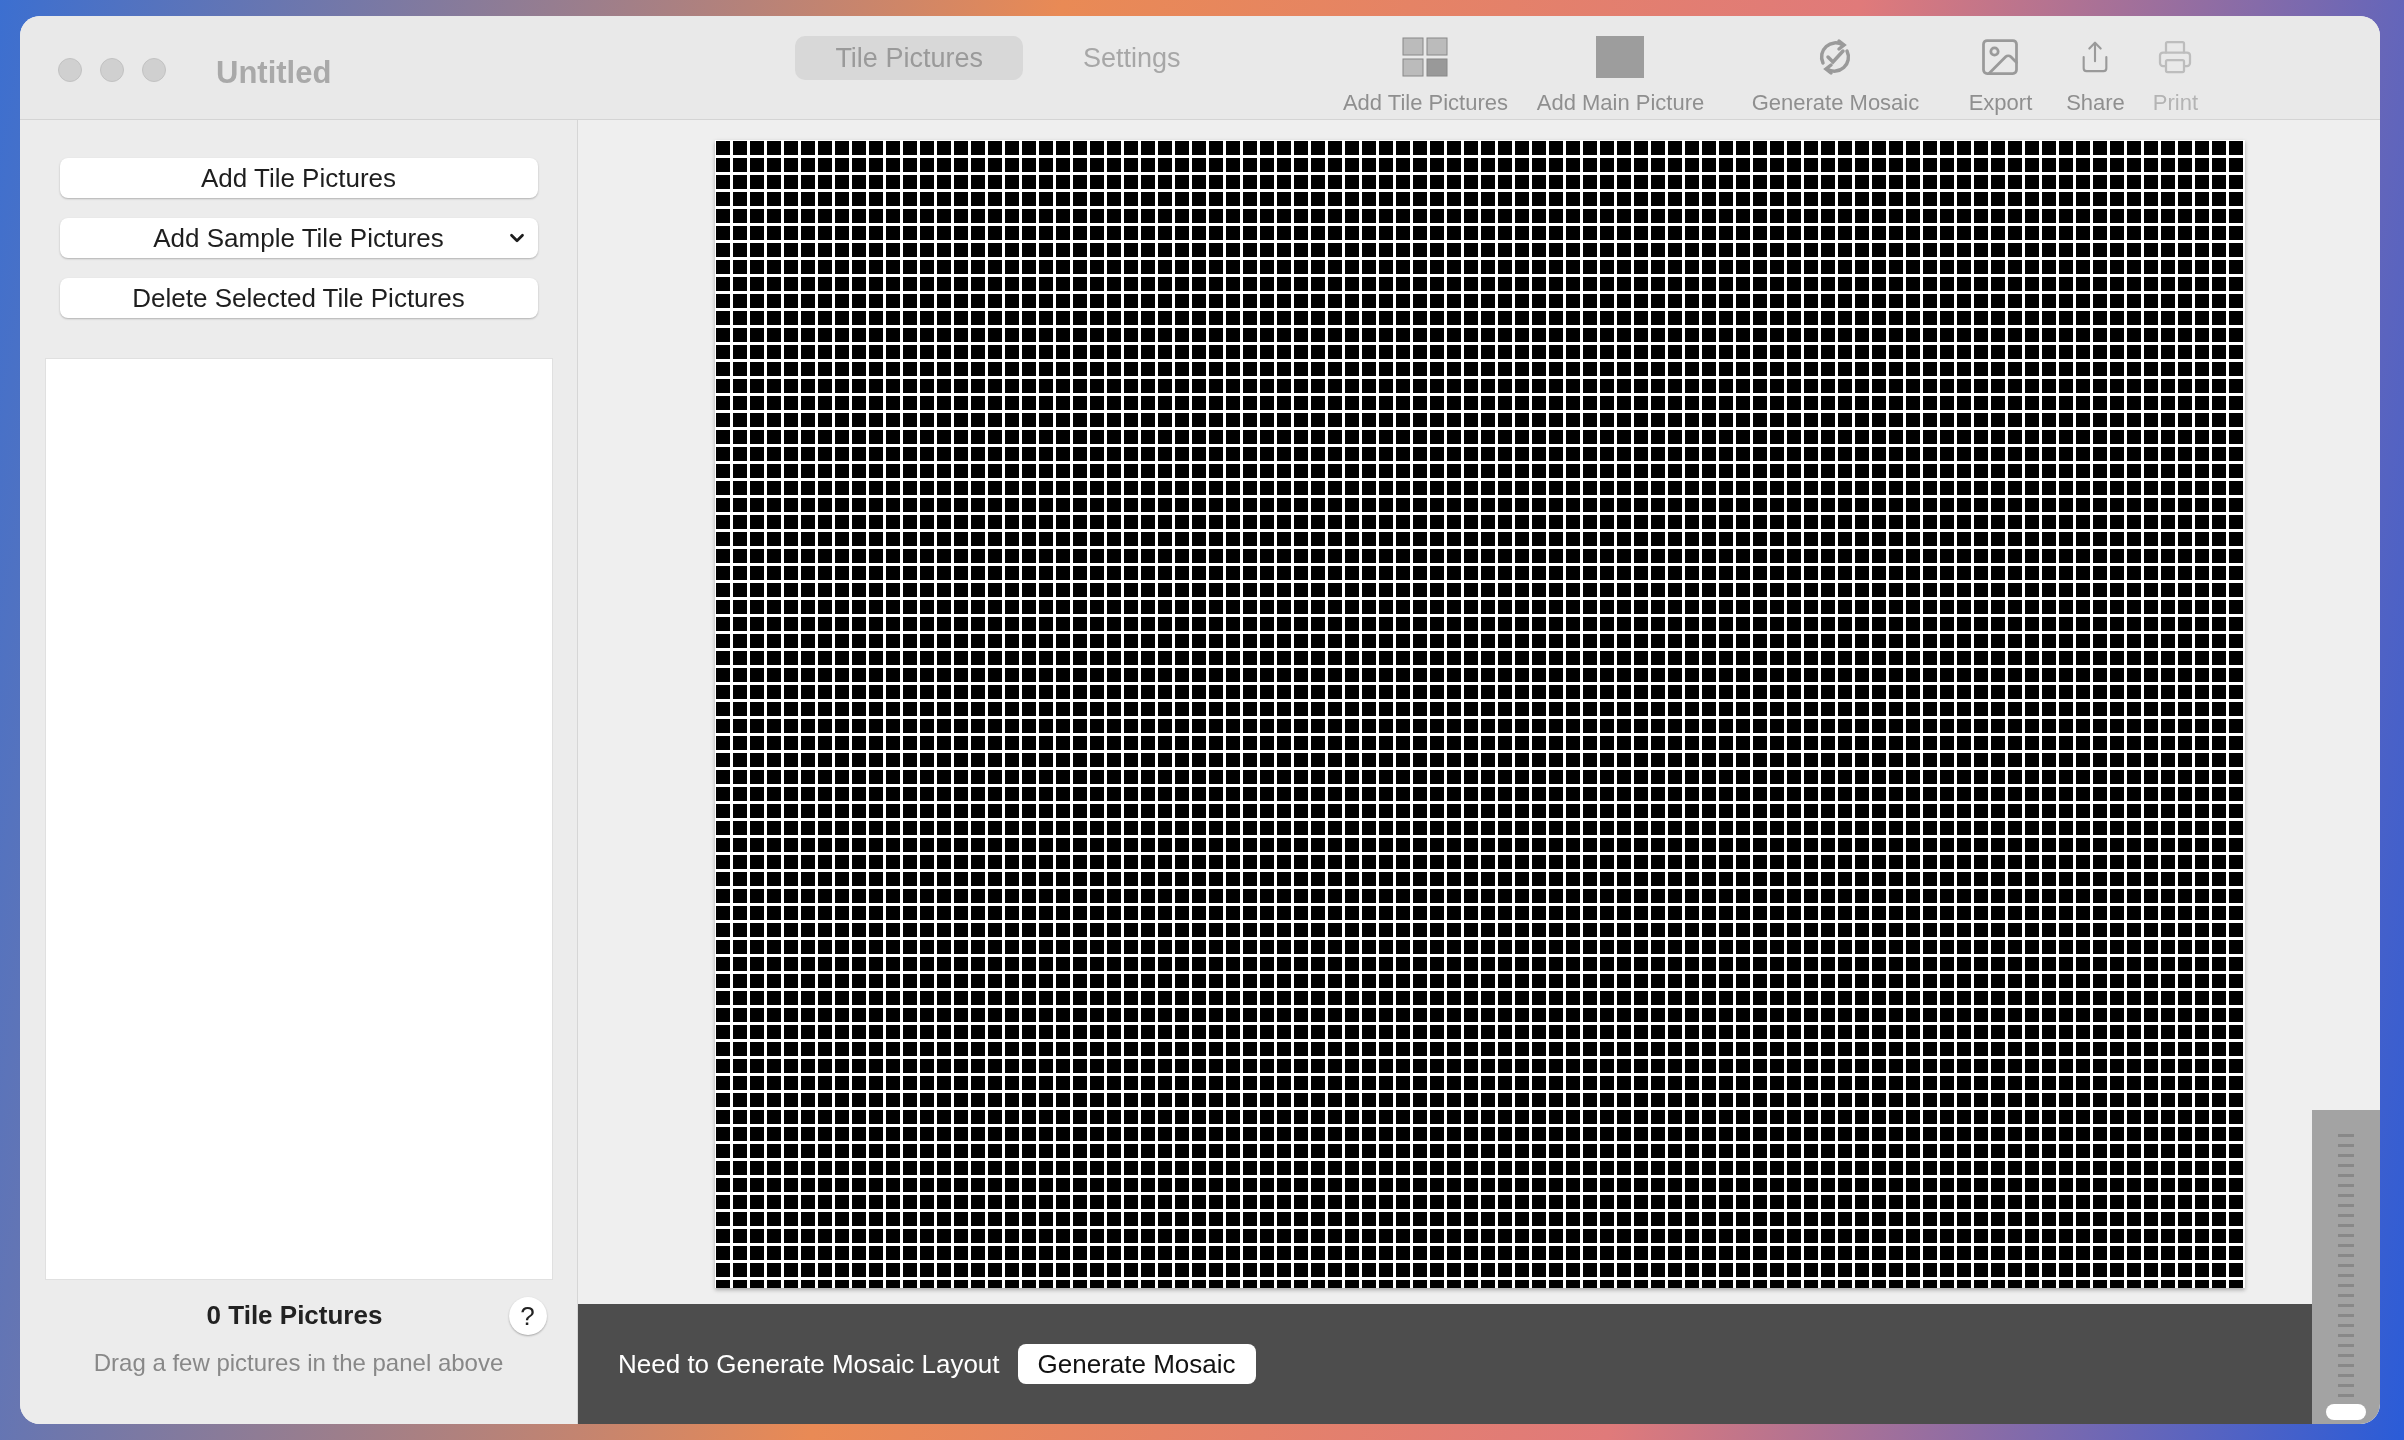 Image resolution: width=2404 pixels, height=1440 pixels. What do you see at coordinates (1425, 57) in the screenshot?
I see `tile-grid-icon` at bounding box center [1425, 57].